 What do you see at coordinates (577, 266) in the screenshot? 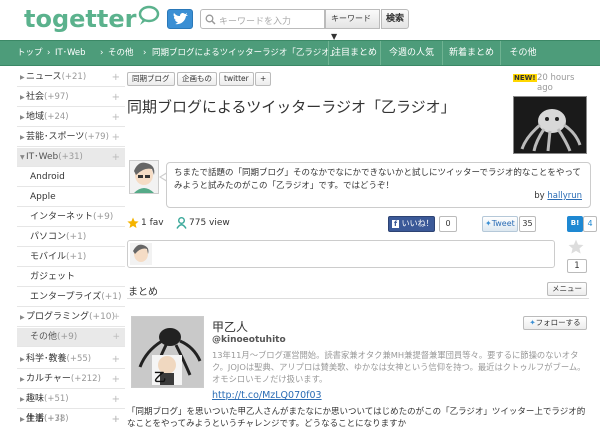
I see `favorite-count: 1` at bounding box center [577, 266].